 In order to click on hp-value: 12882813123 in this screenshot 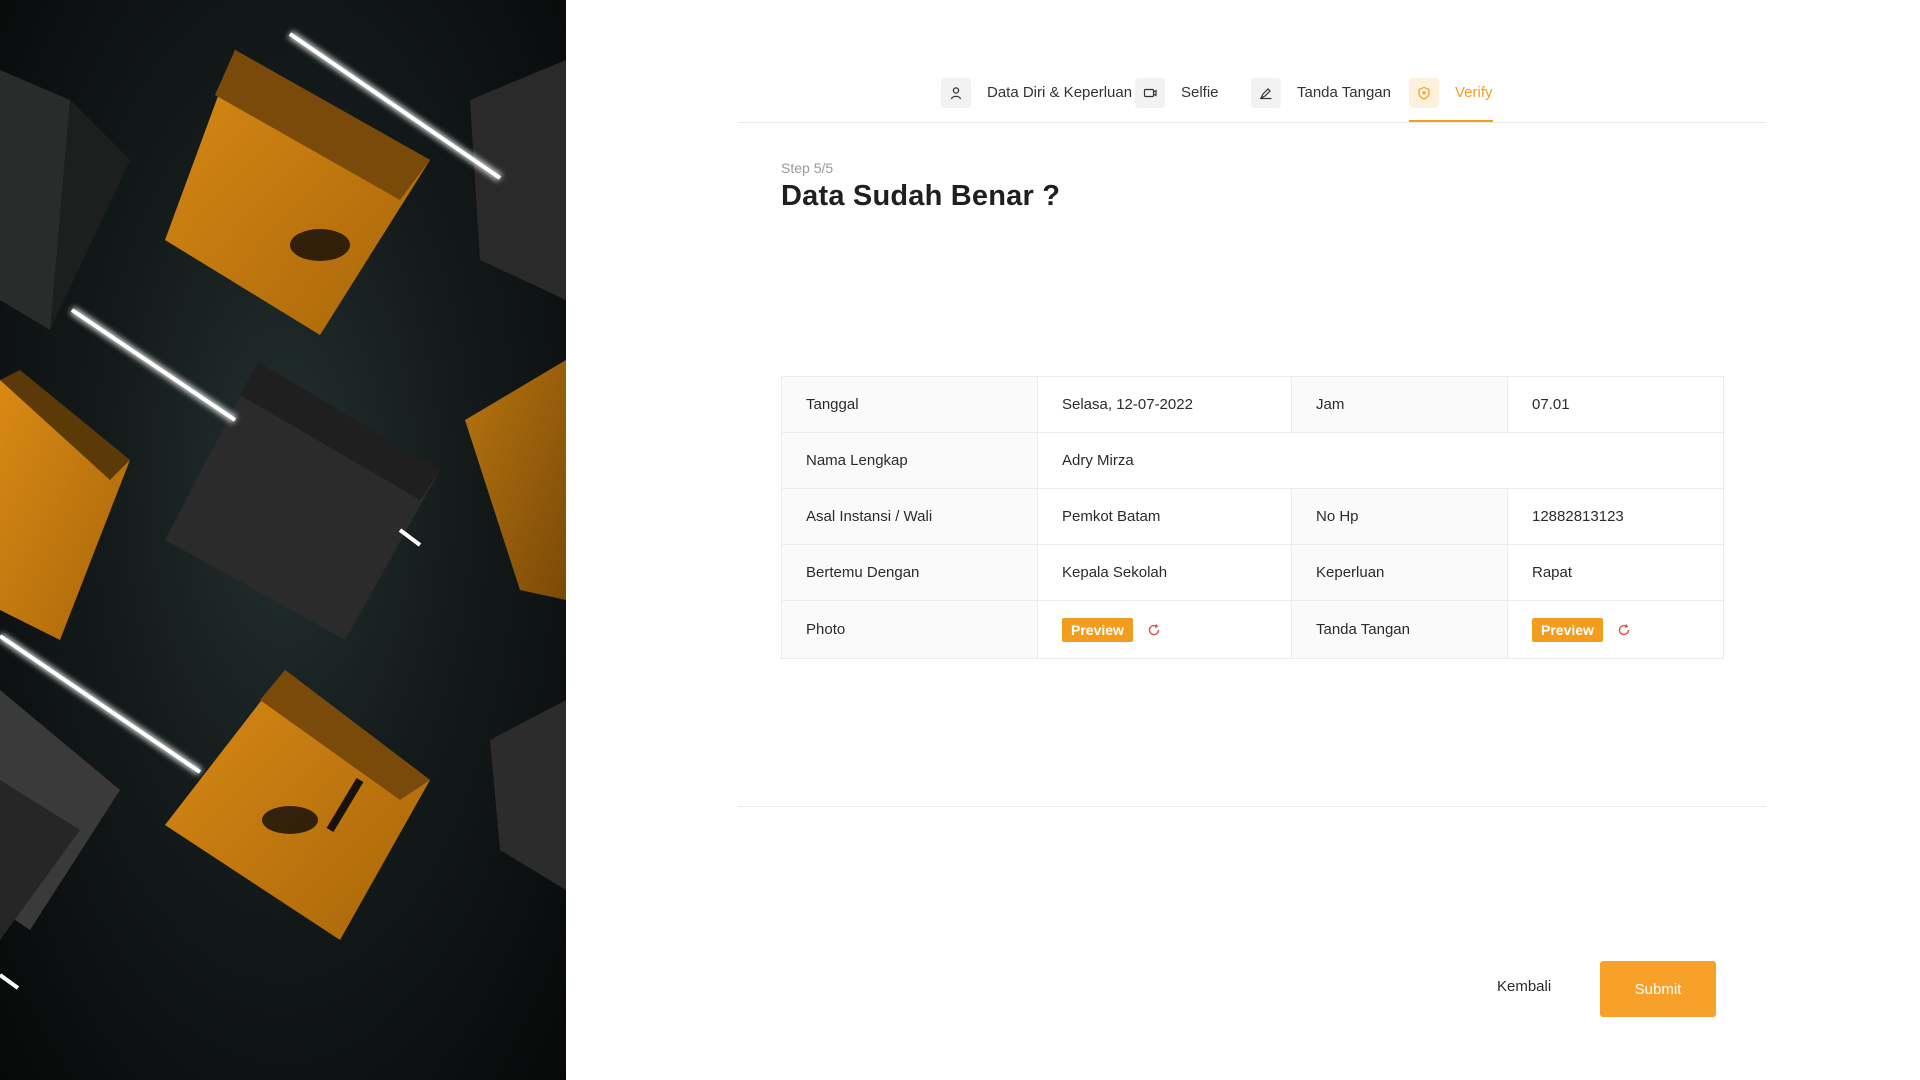, I will do `click(1578, 516)`.